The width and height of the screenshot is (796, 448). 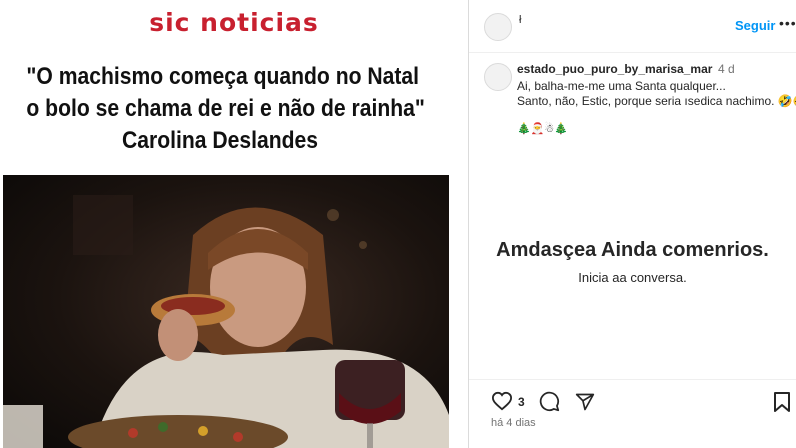 What do you see at coordinates (632, 379) in the screenshot?
I see `actions-divider` at bounding box center [632, 379].